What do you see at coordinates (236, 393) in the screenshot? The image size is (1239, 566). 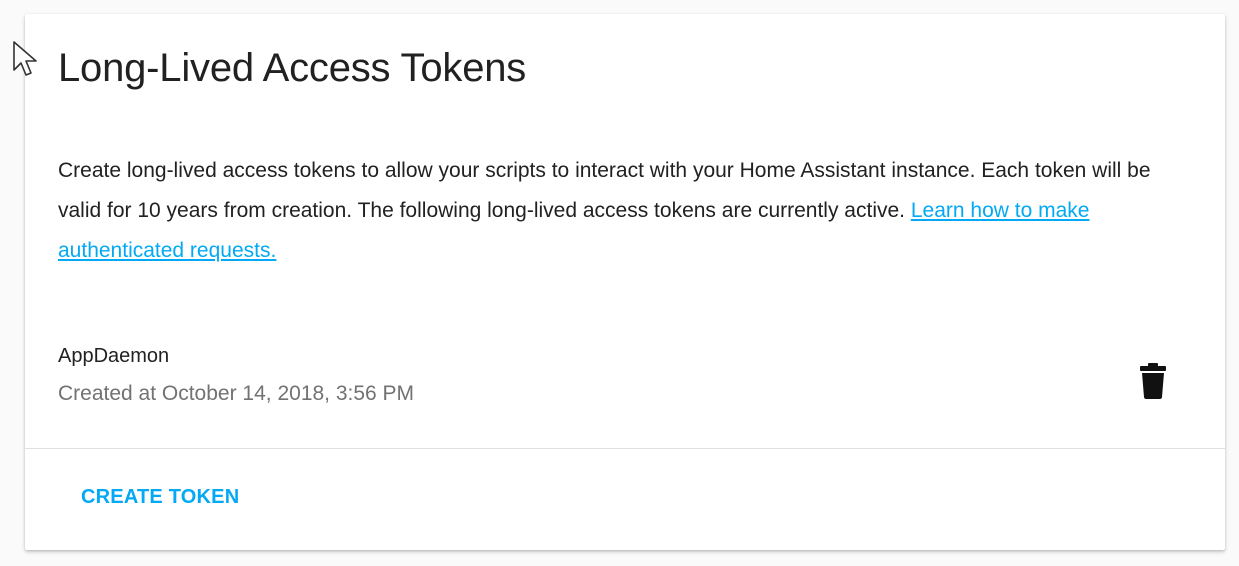 I see `token-created-date: Created at October 14, 2018, 3:56 PM` at bounding box center [236, 393].